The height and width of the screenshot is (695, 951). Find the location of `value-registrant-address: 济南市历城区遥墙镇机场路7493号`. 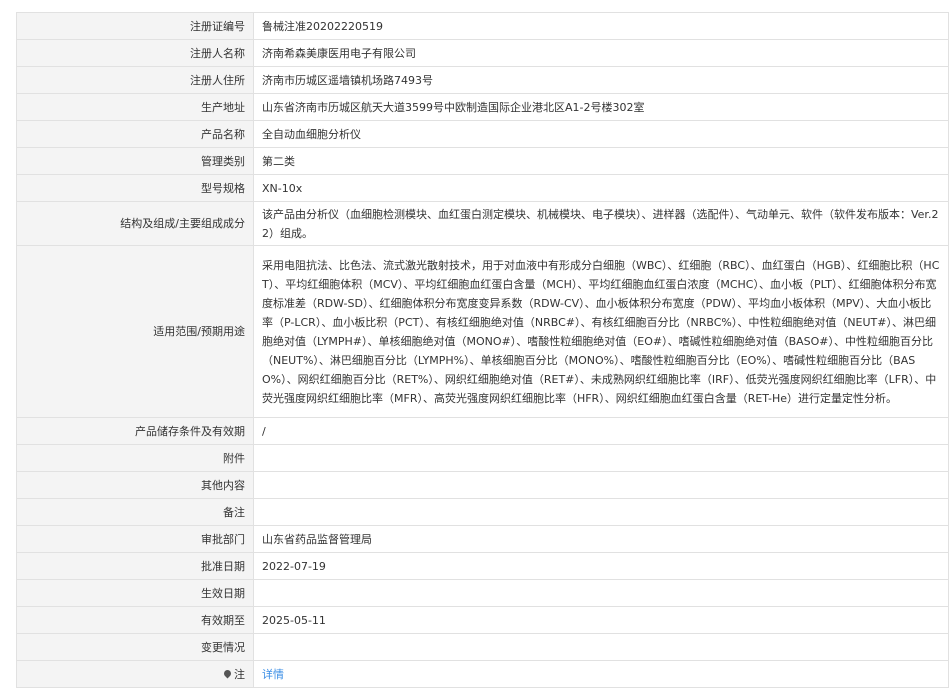

value-registrant-address: 济南市历城区遥墙镇机场路7493号 is located at coordinates (601, 80).